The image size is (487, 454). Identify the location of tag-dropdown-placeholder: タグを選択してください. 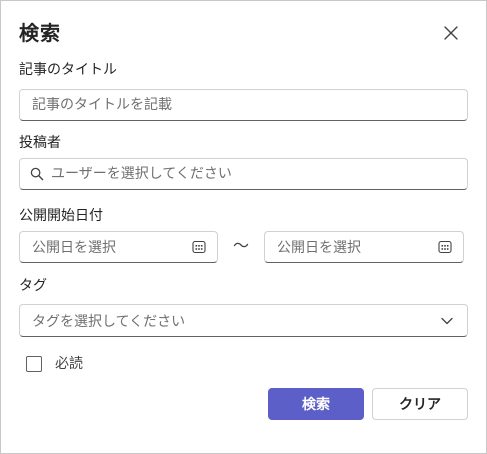
(109, 321).